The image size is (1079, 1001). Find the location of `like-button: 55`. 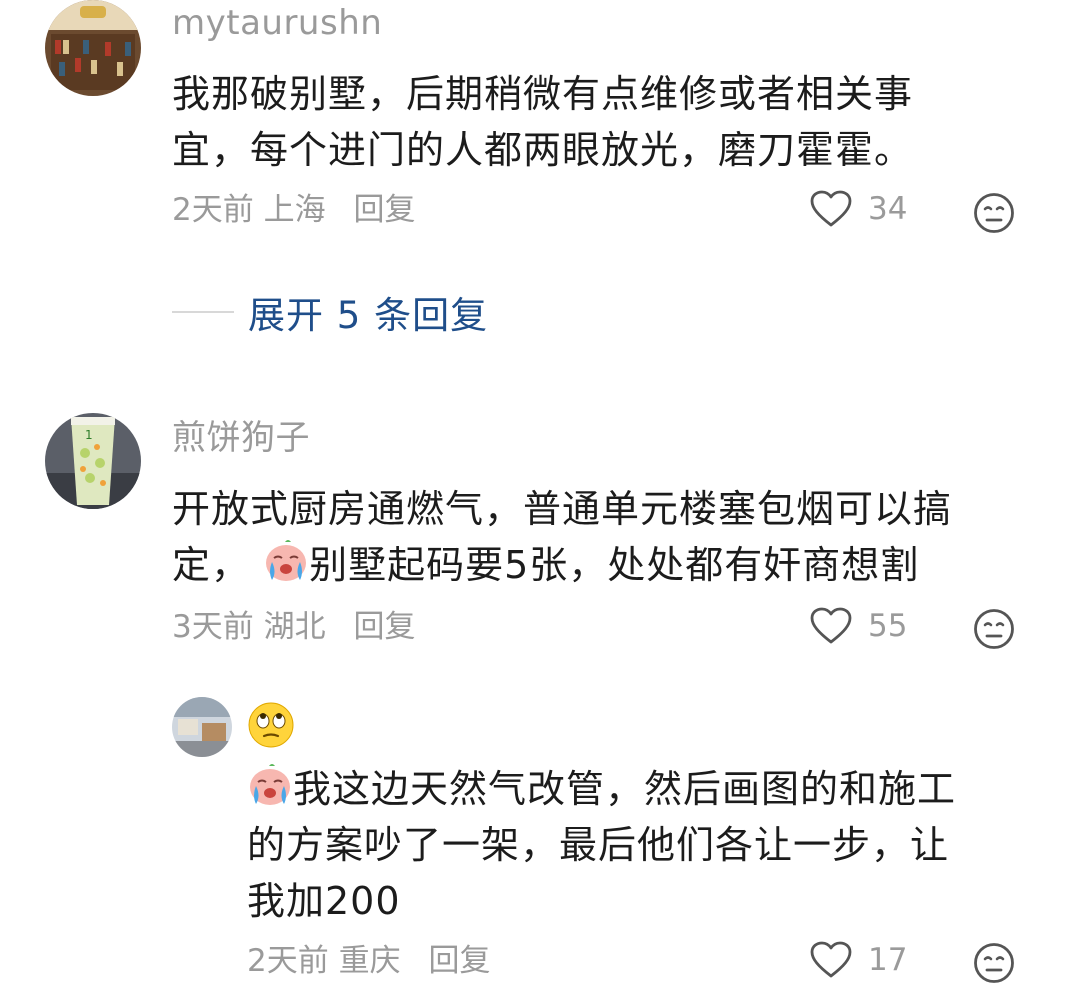

like-button: 55 is located at coordinates (858, 626).